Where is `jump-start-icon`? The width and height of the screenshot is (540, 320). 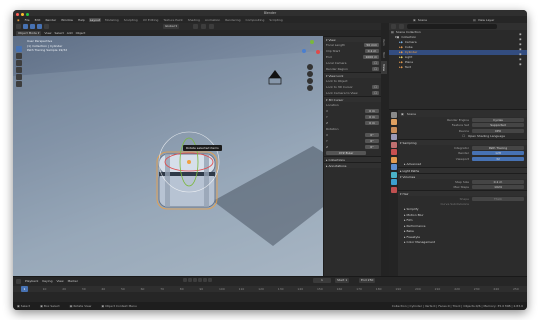 jump-start-icon is located at coordinates (185, 280).